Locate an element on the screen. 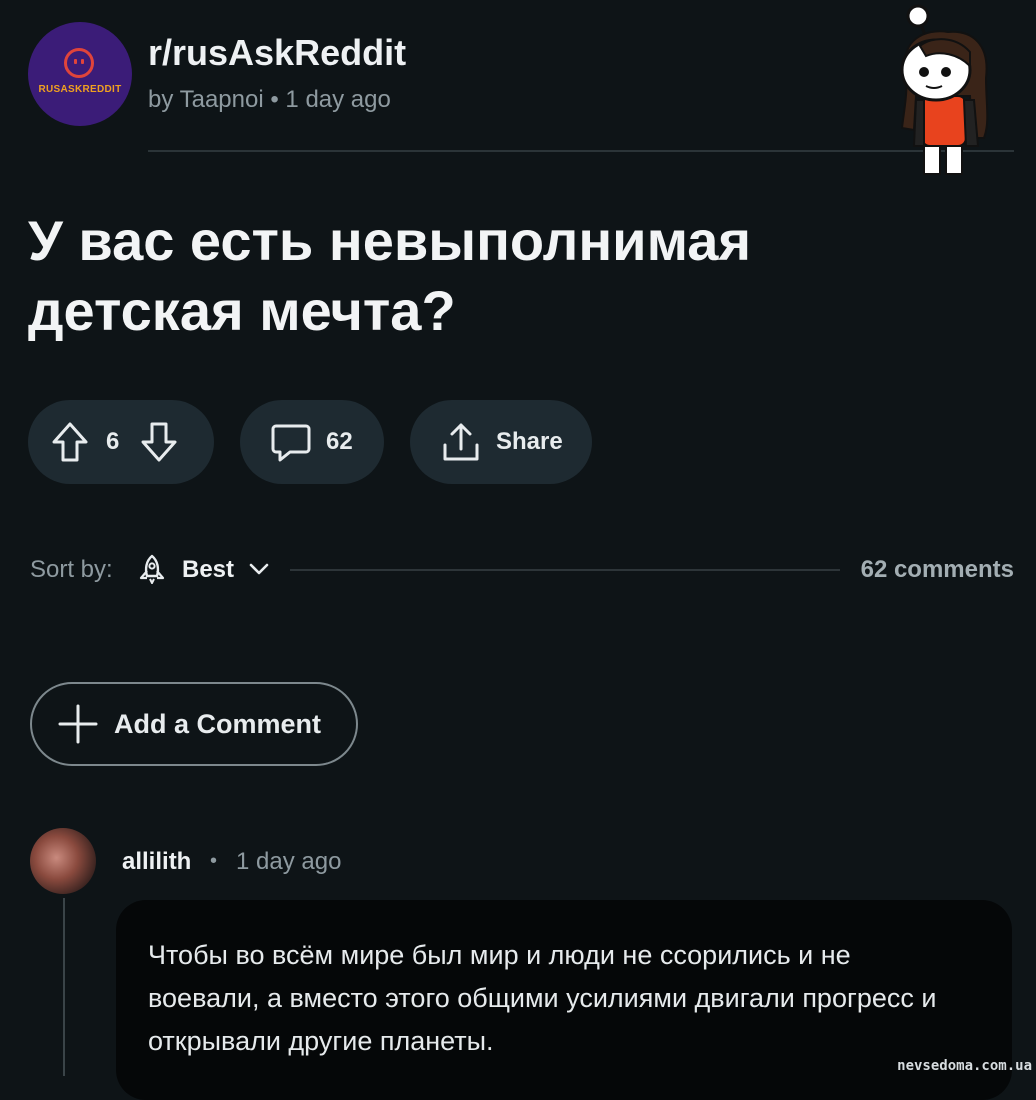 The height and width of the screenshot is (1100, 1036). rocket-icon is located at coordinates (152, 569).